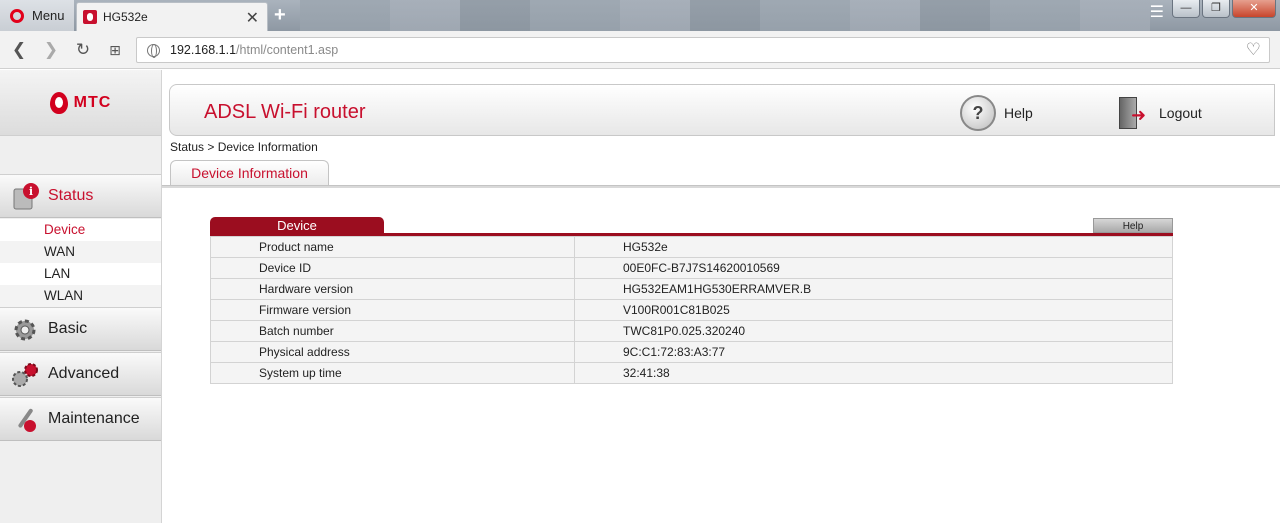 The image size is (1280, 523). Describe the element at coordinates (68, 328) in the screenshot. I see `sidebar-section-basic-label: Basic` at that location.